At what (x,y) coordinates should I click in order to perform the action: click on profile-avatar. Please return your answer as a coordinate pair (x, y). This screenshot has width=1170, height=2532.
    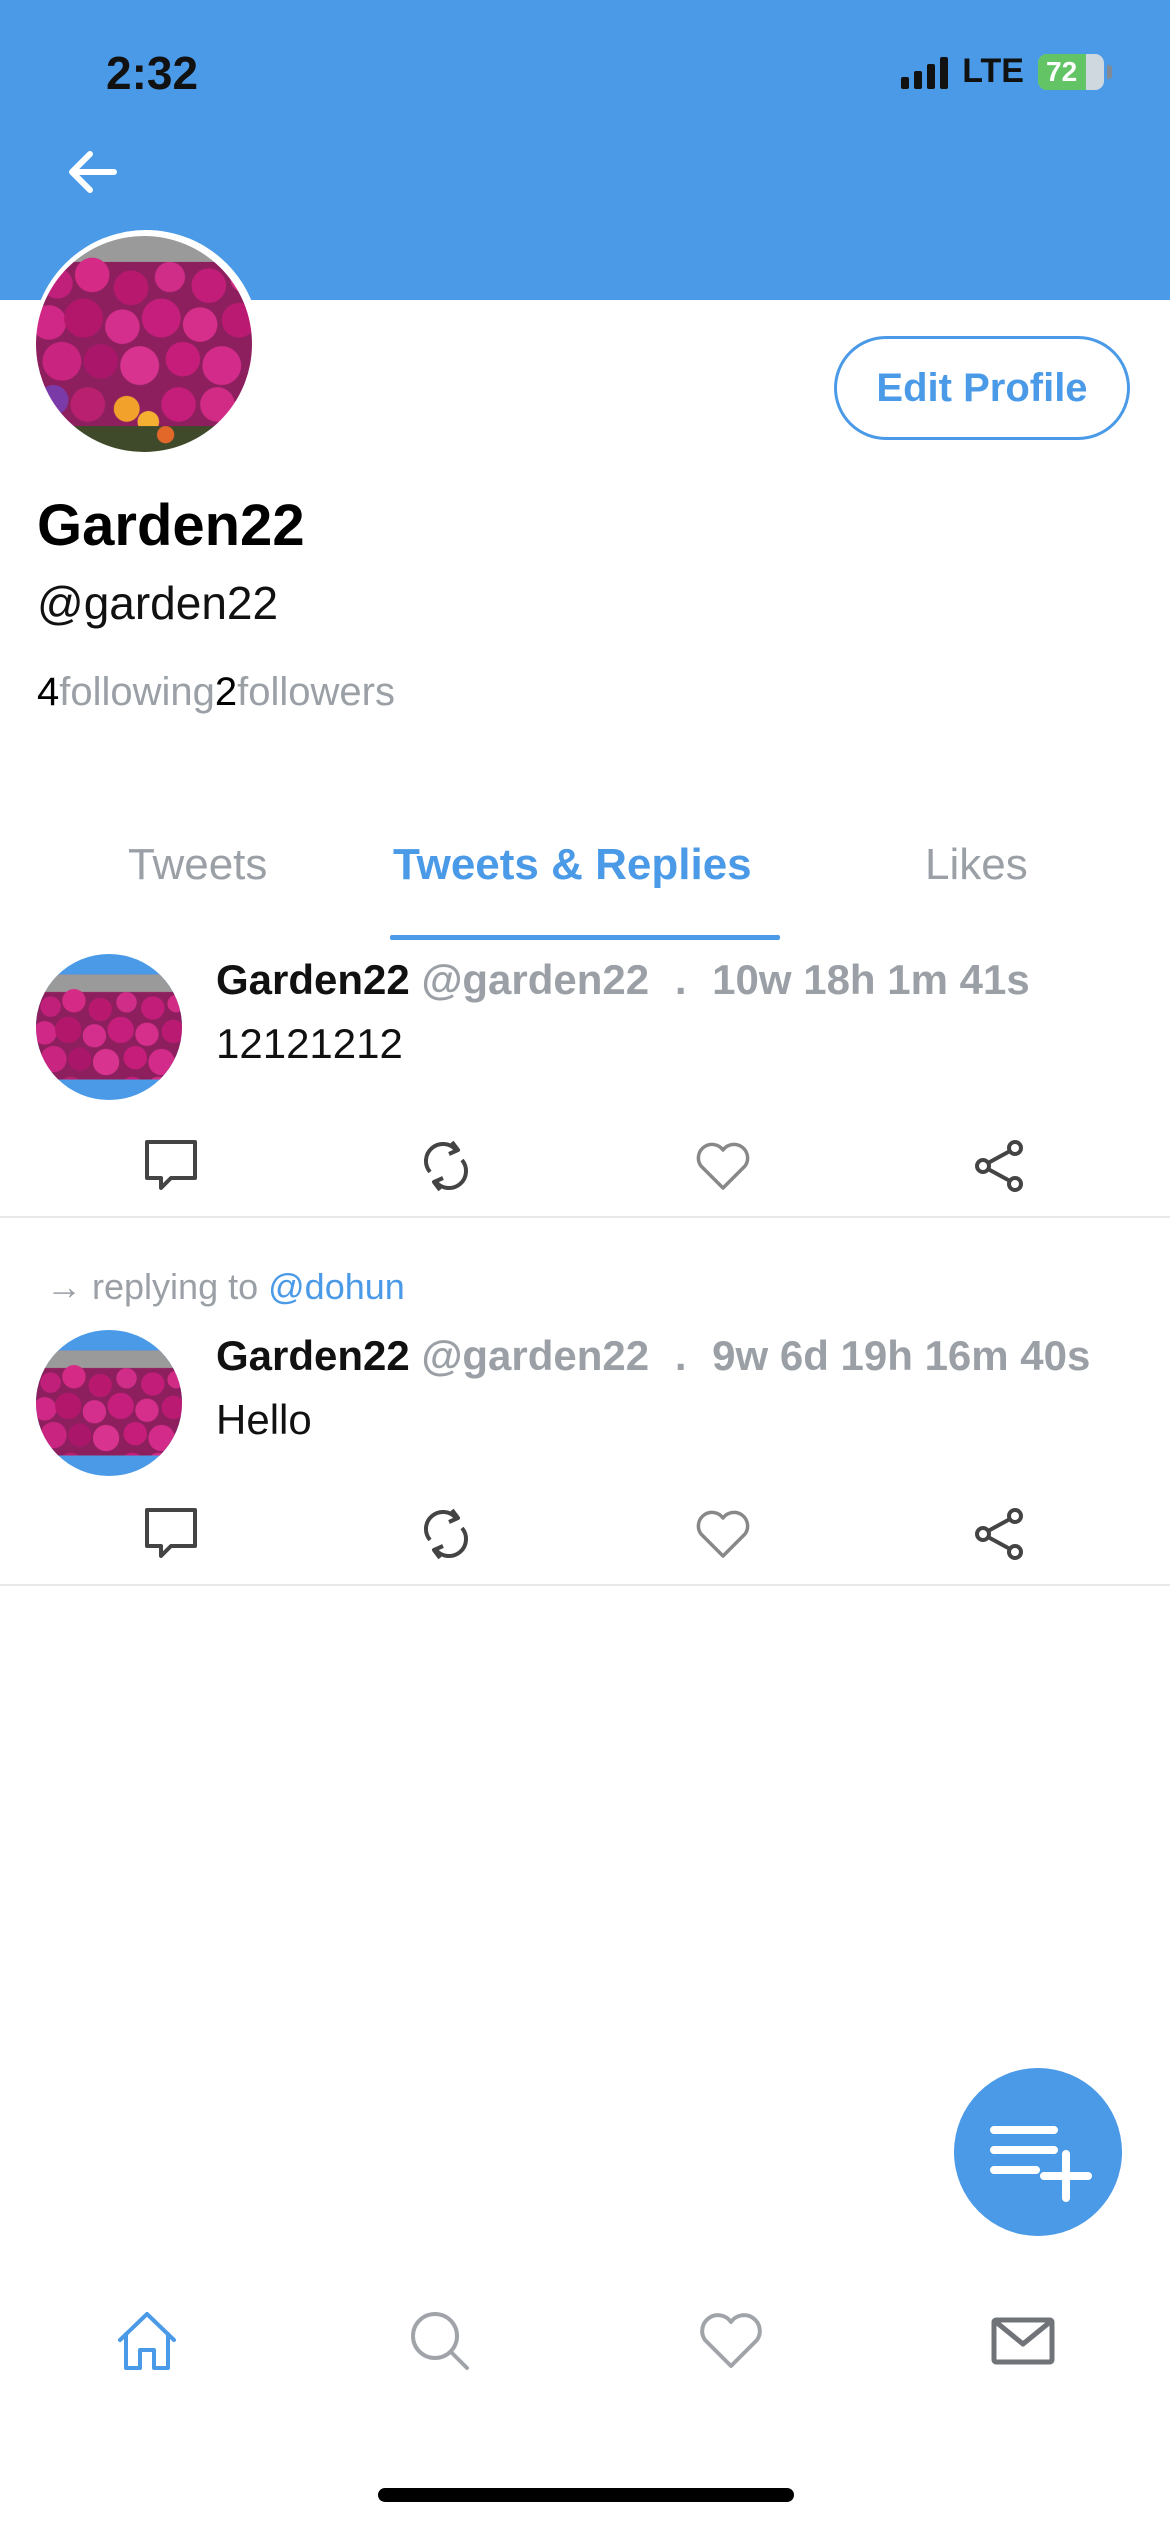
    Looking at the image, I should click on (144, 344).